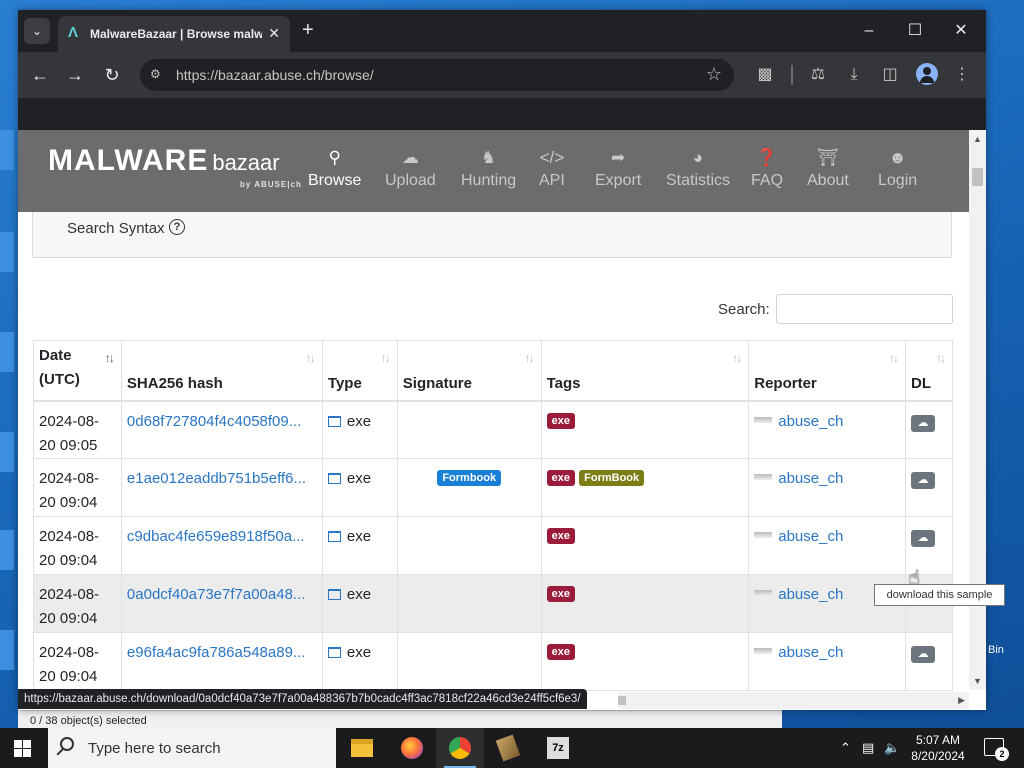 This screenshot has width=1024, height=768. Describe the element at coordinates (890, 75) in the screenshot. I see `side-panel-icon: ◫` at that location.